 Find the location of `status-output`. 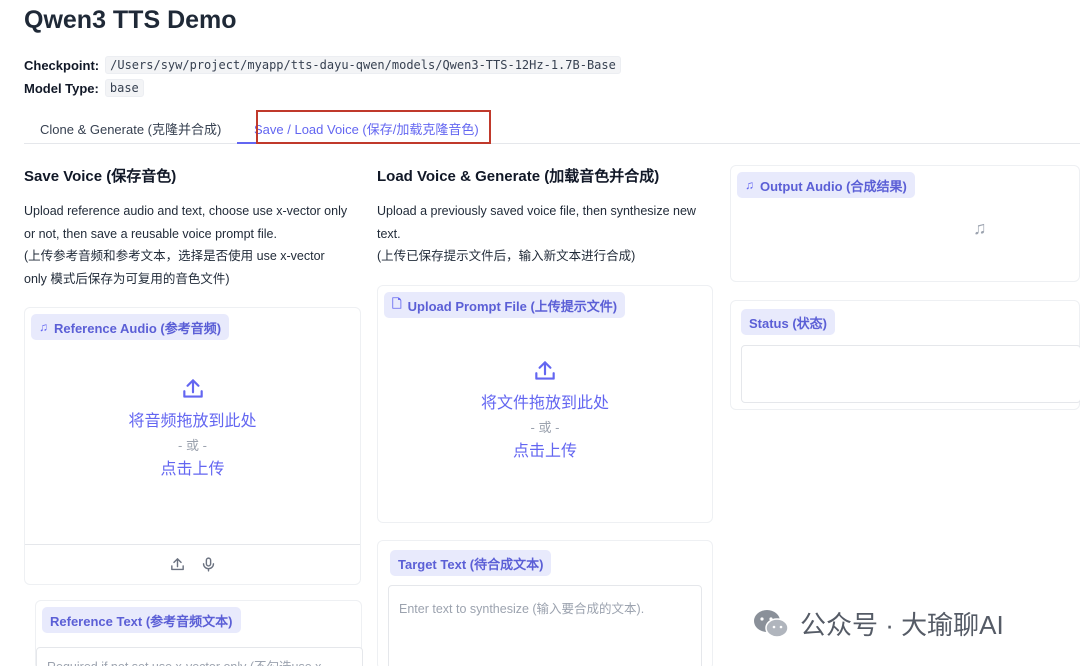

status-output is located at coordinates (910, 374).